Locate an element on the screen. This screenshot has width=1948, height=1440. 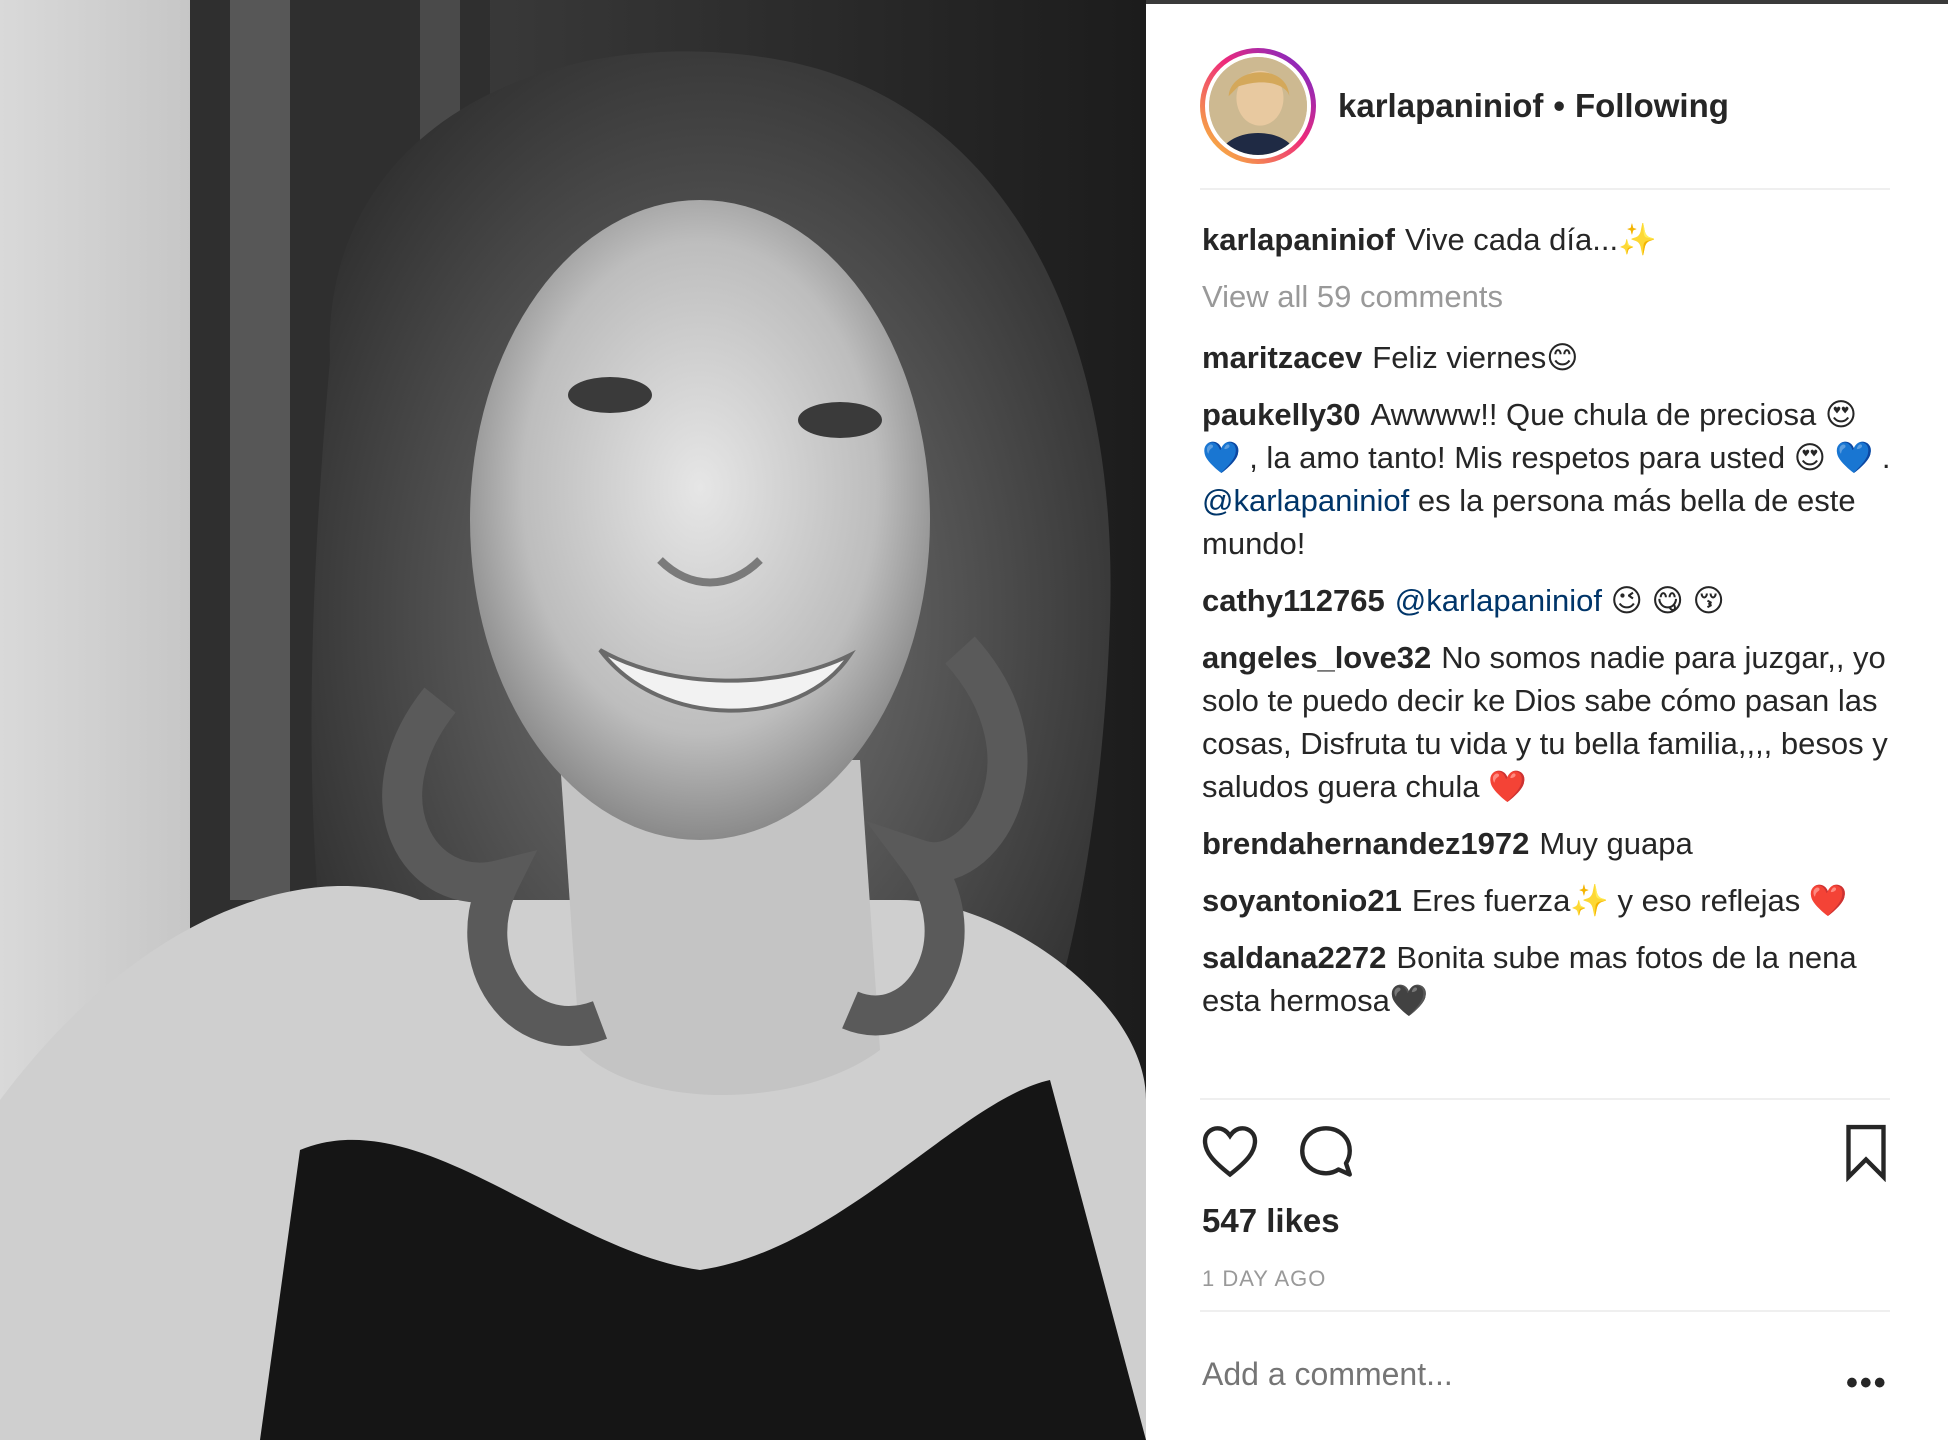
add-comment-input is located at coordinates (1502, 1374).